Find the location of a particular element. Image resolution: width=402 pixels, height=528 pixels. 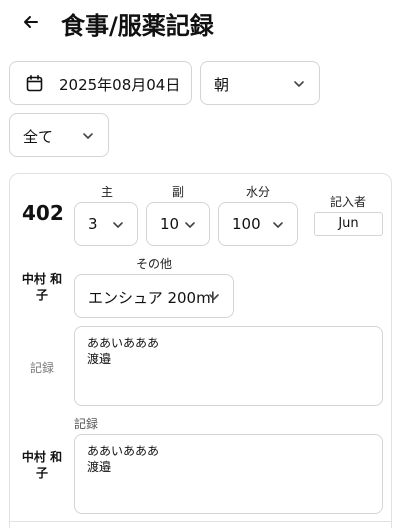

main-select: 3 is located at coordinates (106, 224).